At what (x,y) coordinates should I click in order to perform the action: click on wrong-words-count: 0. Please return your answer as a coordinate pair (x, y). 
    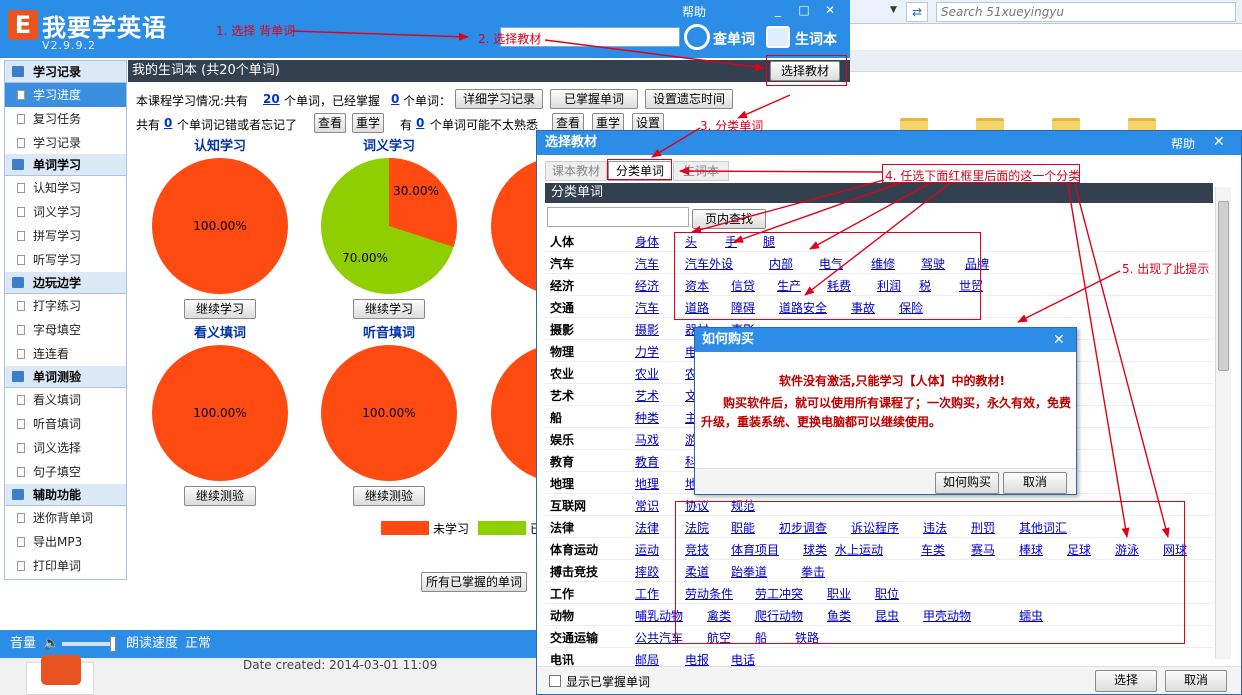
    Looking at the image, I should click on (168, 123).